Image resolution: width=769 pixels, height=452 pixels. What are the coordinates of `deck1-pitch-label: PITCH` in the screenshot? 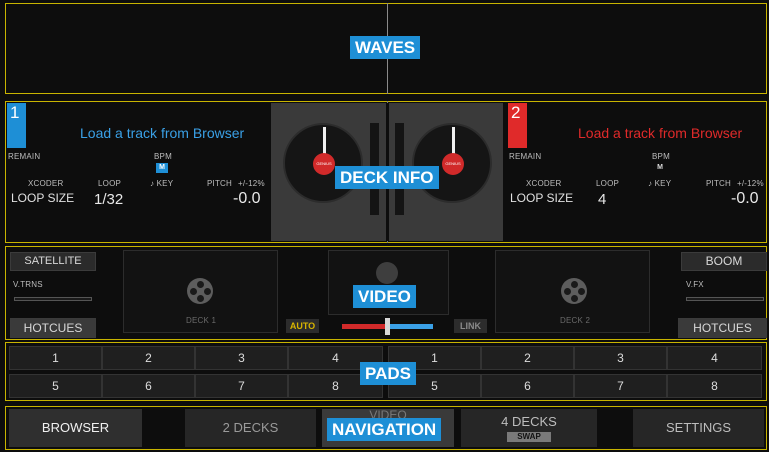 It's located at (219, 183).